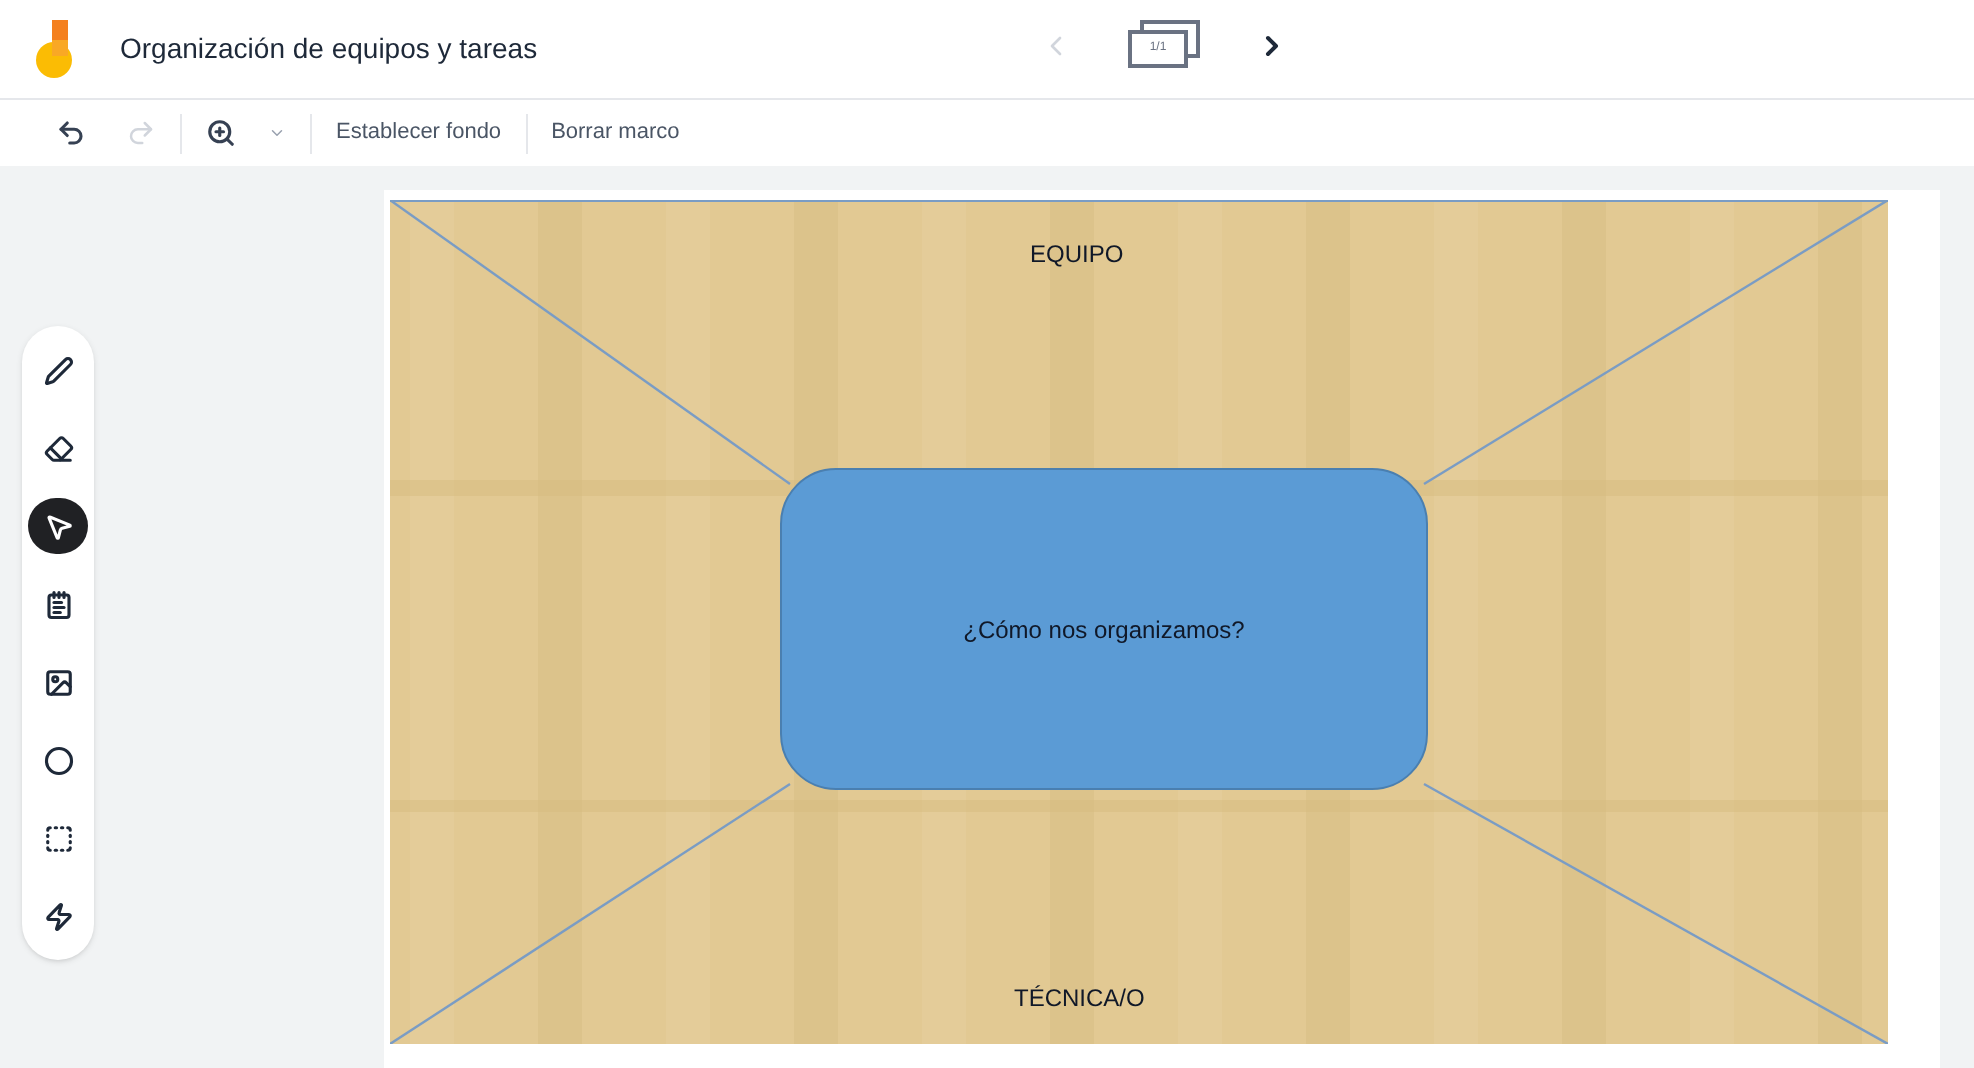  I want to click on zoom-icon, so click(221, 133).